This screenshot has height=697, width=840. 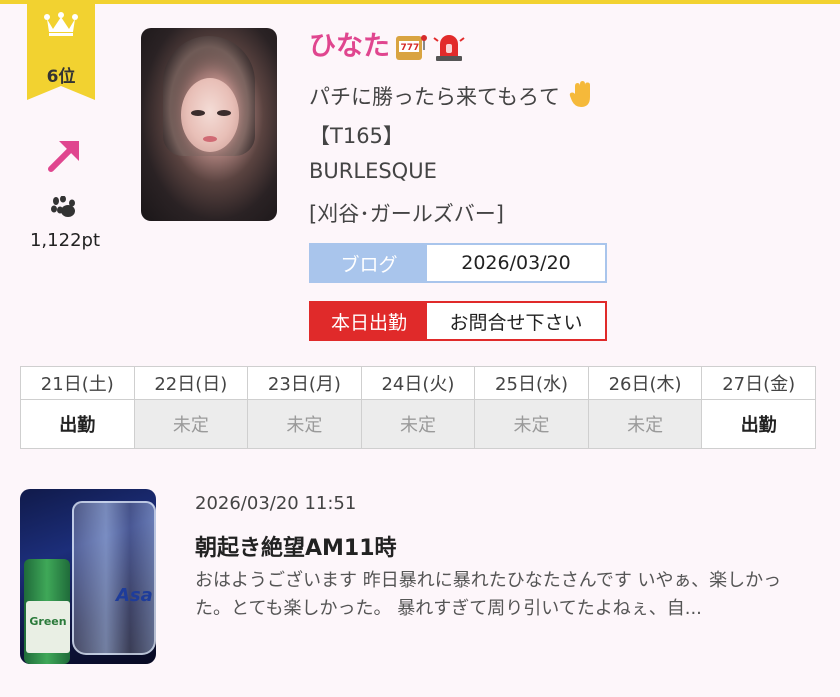 I want to click on schedule-day: 22日(日), so click(x=191, y=383).